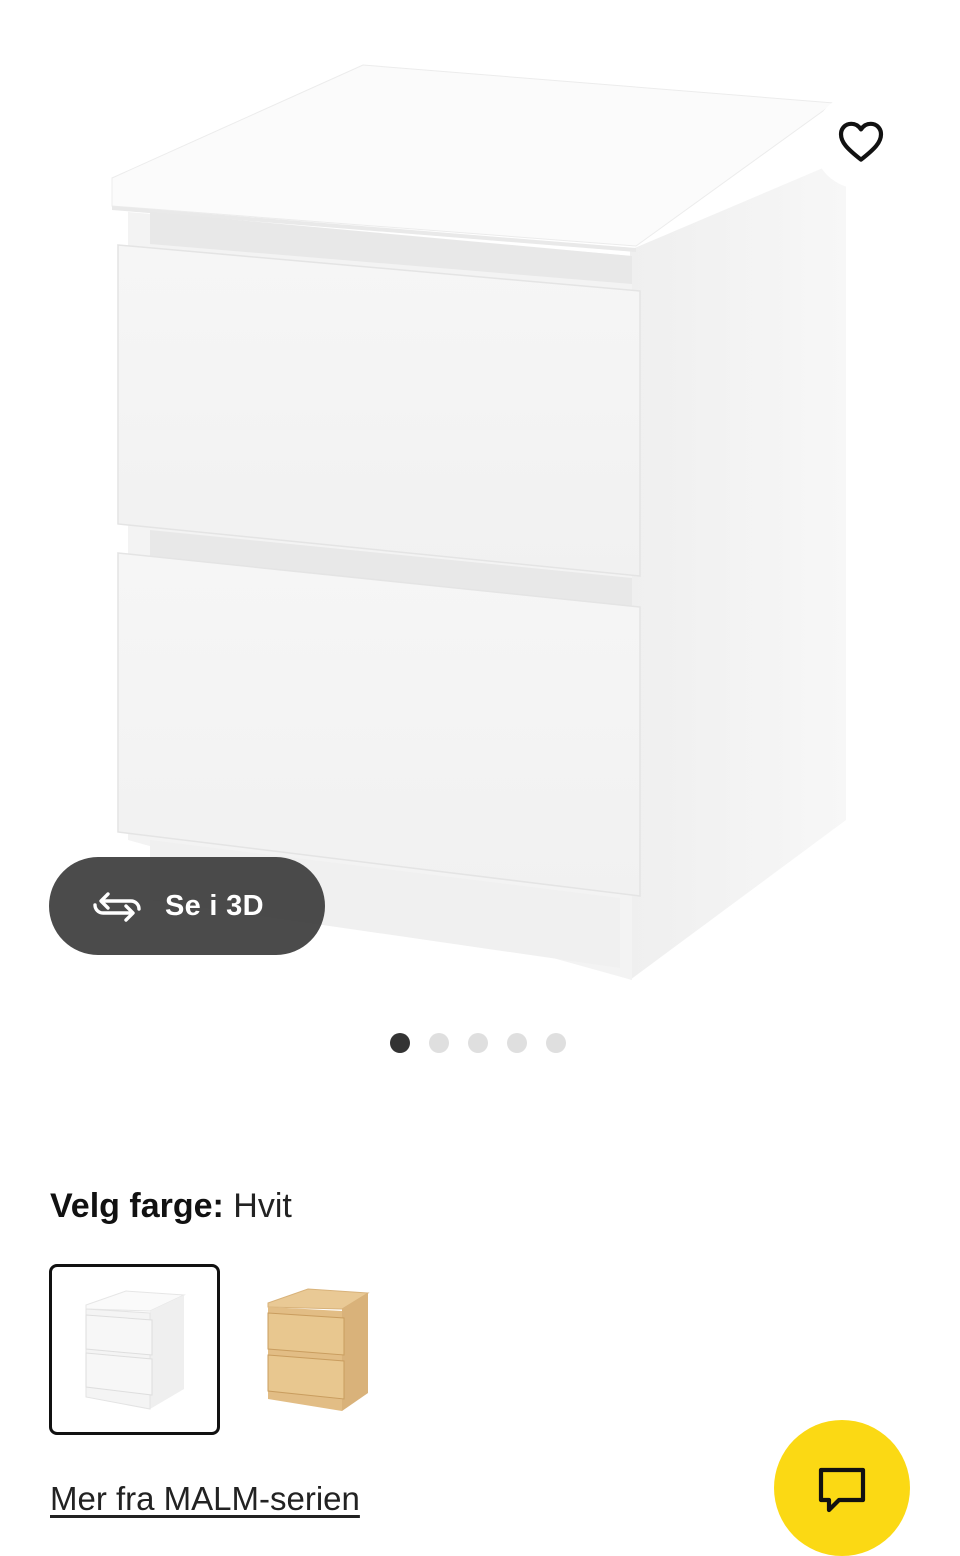 This screenshot has width=960, height=1556. I want to click on chat-button, so click(842, 1488).